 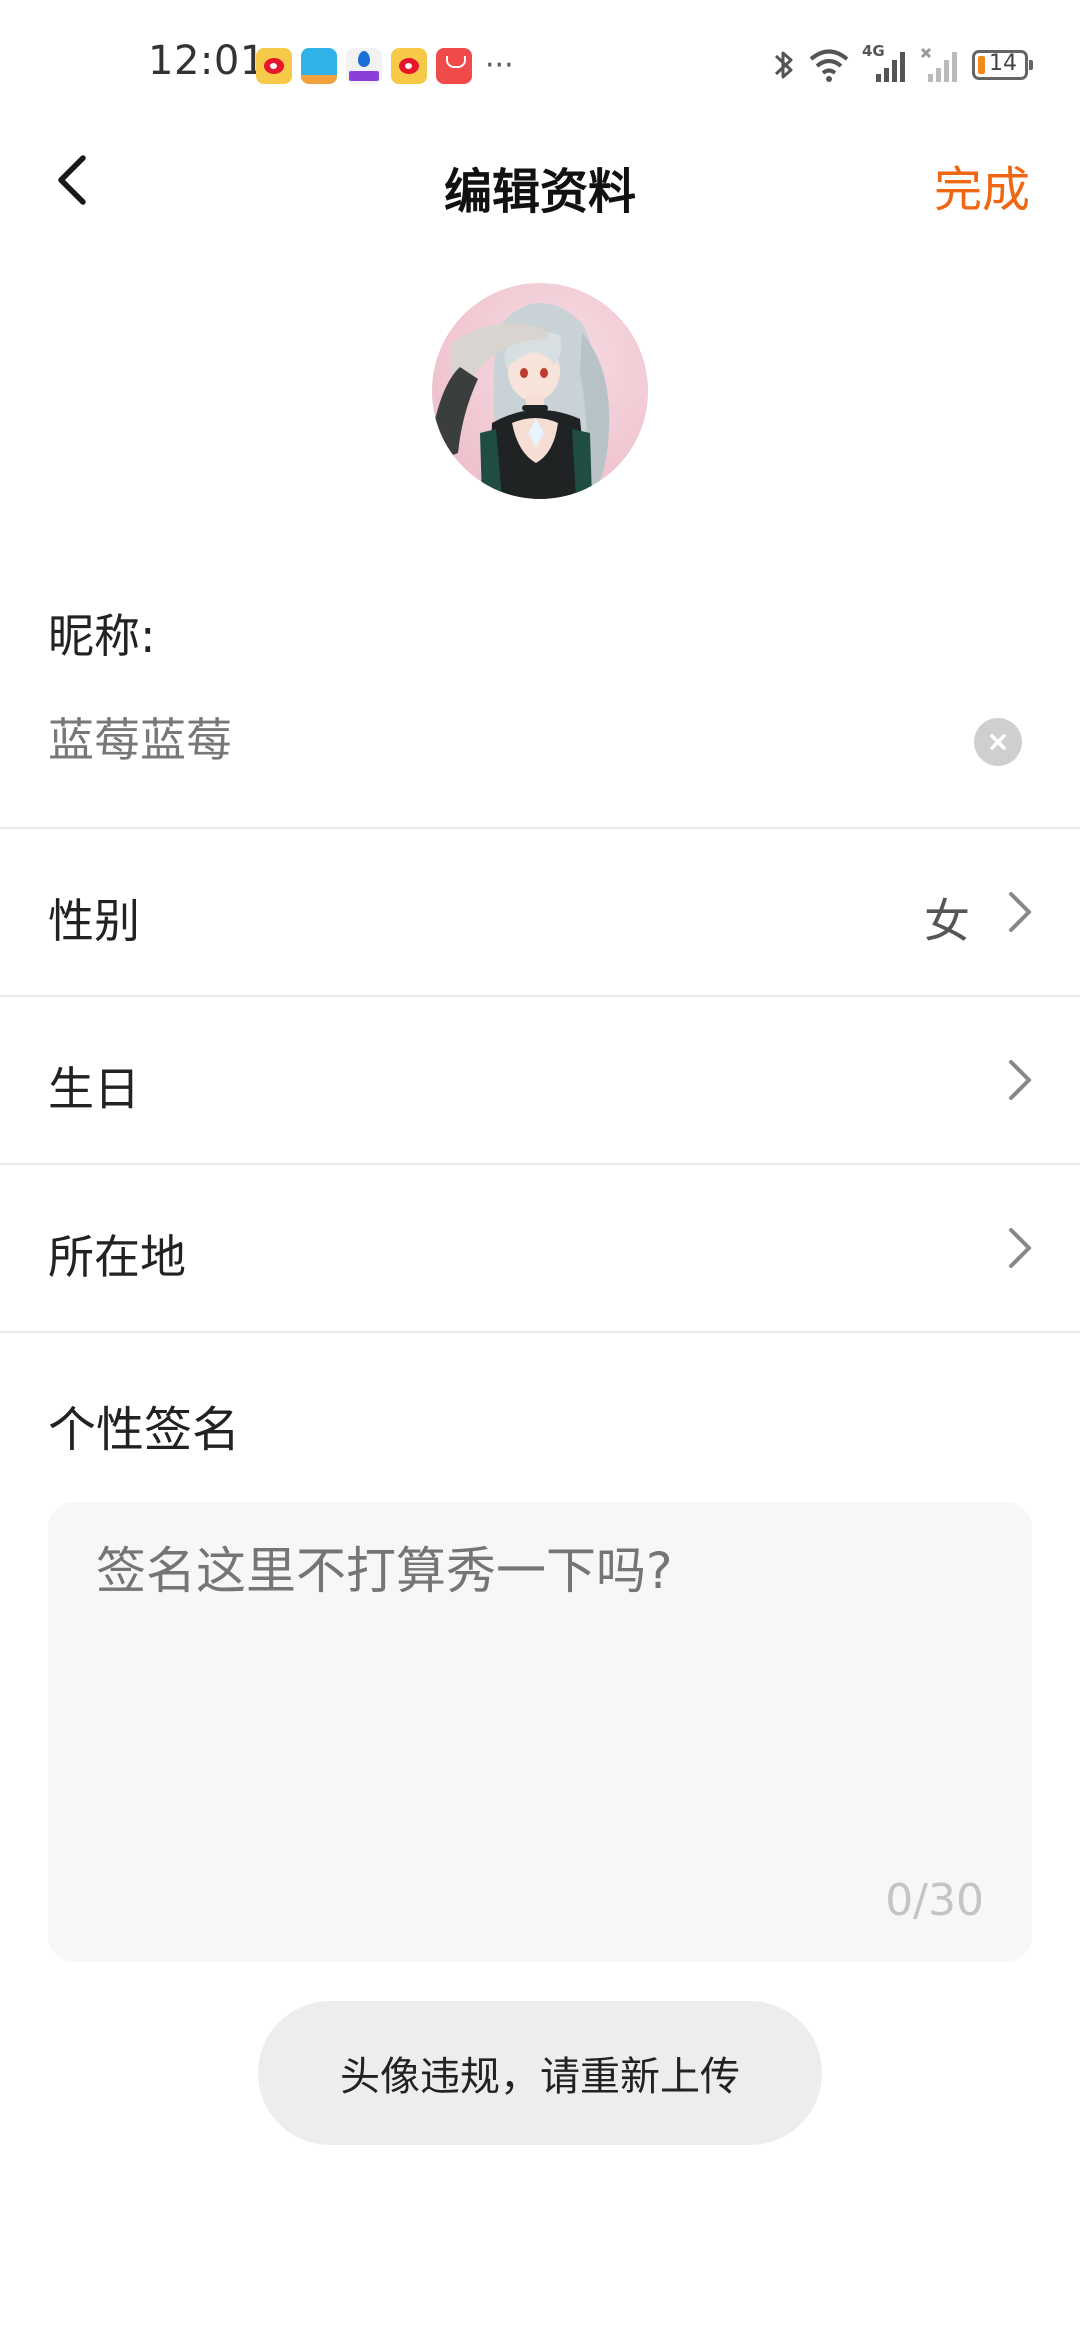 I want to click on battery-level, so click(x=981, y=65).